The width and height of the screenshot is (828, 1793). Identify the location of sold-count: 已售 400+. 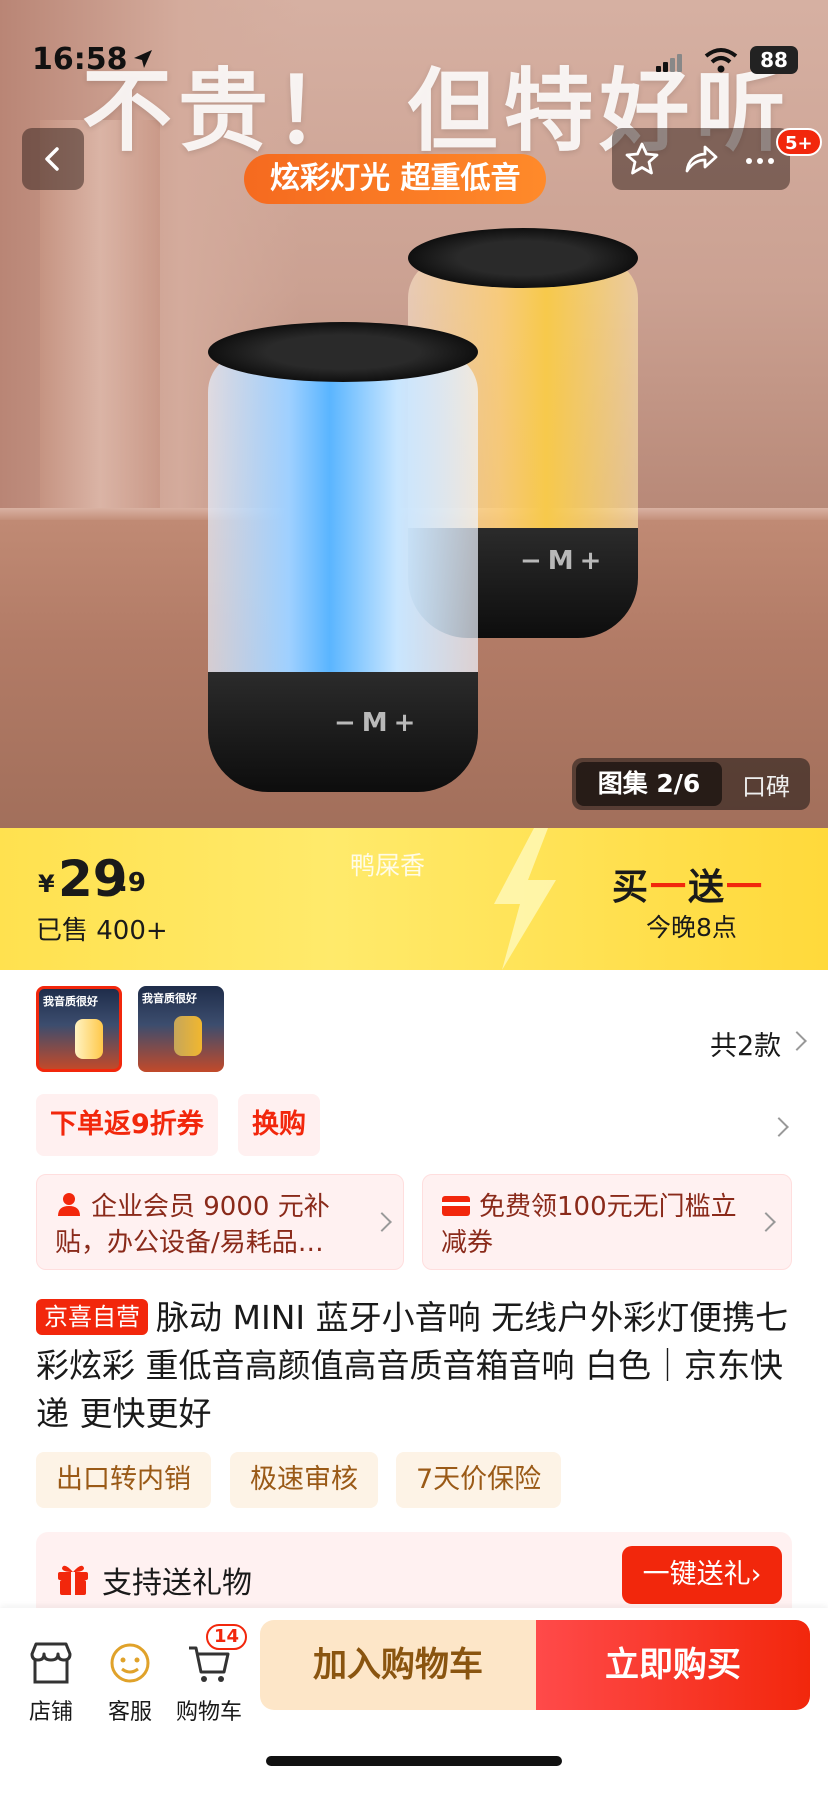
(102, 931).